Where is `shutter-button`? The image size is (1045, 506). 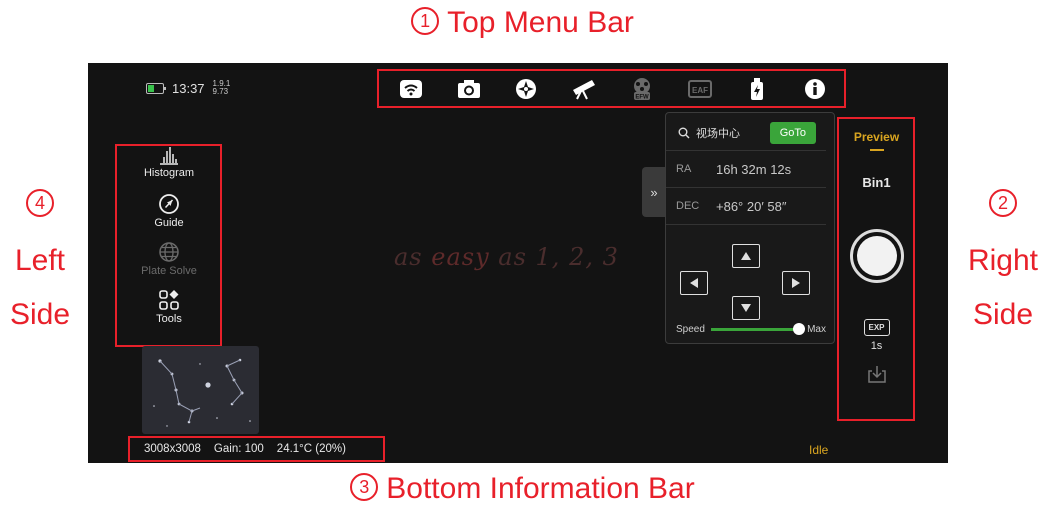
shutter-button is located at coordinates (876, 256).